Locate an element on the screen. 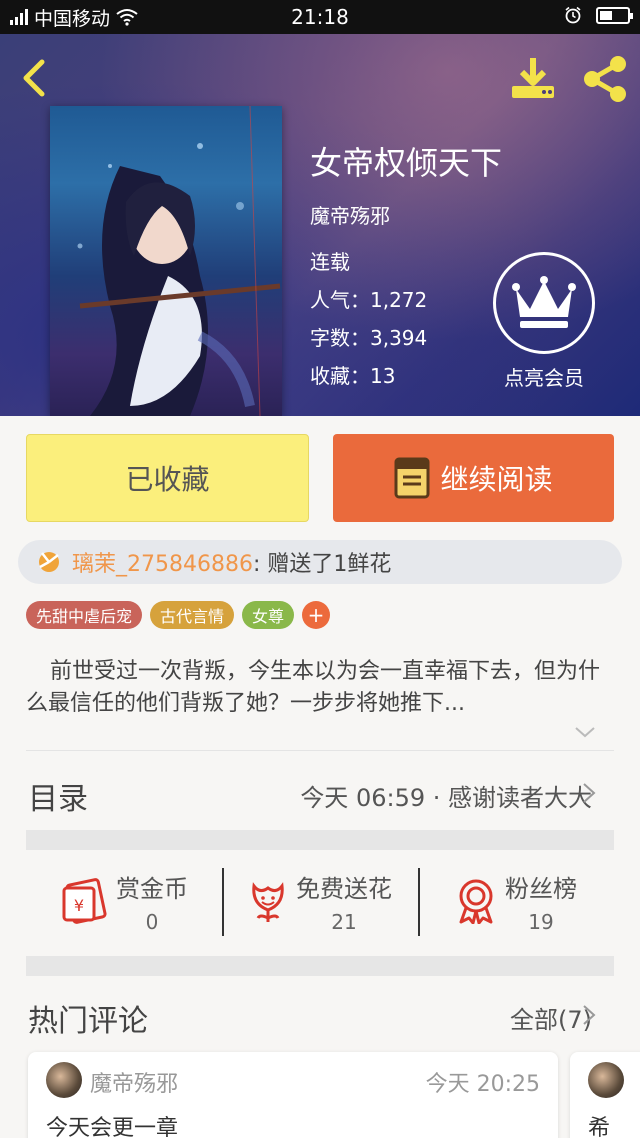  red-envelope-coin-icon: ¥ is located at coordinates (84, 901).